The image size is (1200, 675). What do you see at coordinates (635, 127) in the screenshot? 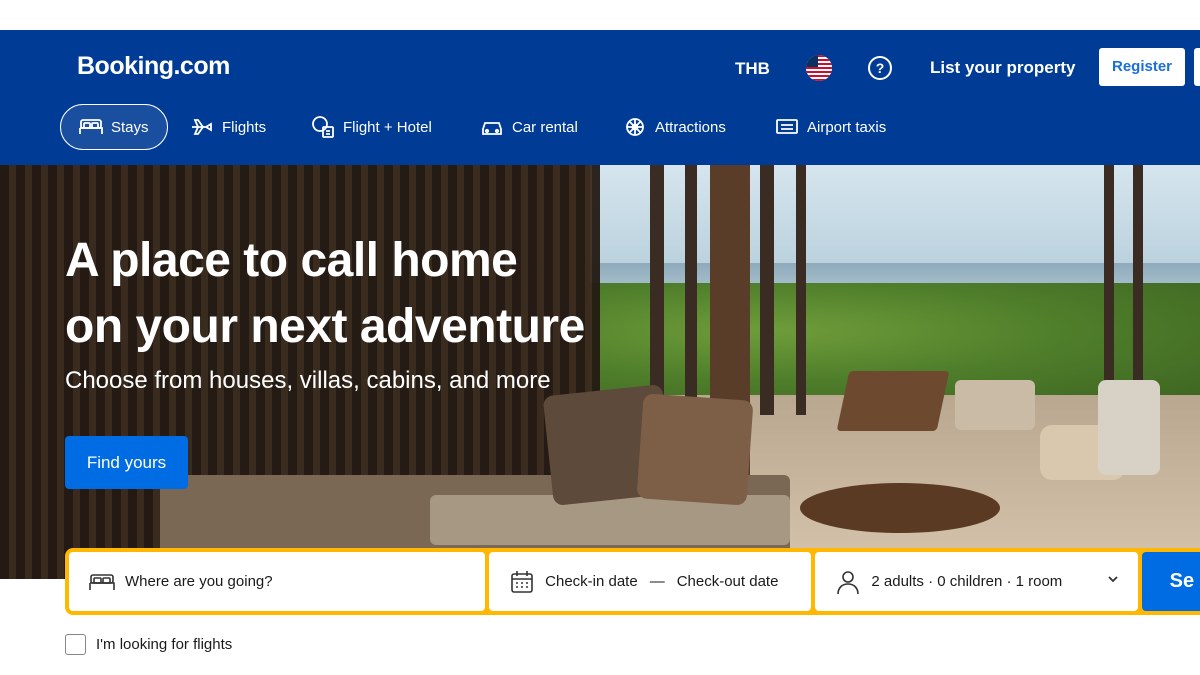
I see `attractions-icon` at bounding box center [635, 127].